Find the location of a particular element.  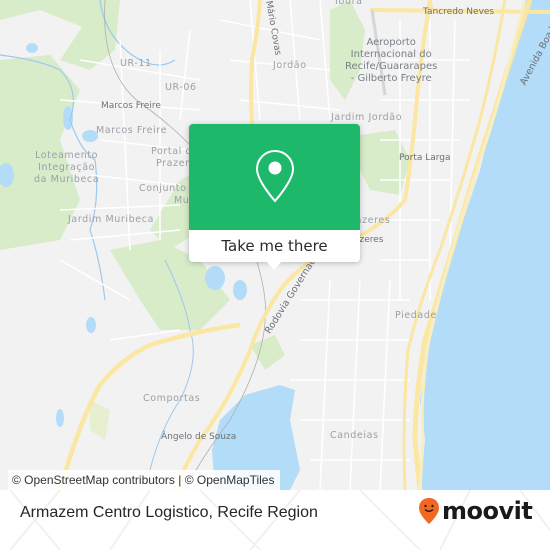

highway-west is located at coordinates (149, 406).